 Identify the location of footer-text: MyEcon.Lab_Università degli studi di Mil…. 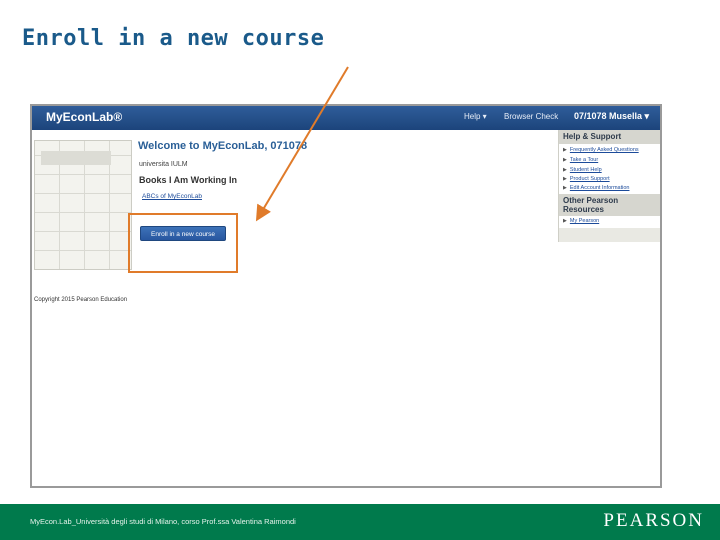
(163, 521).